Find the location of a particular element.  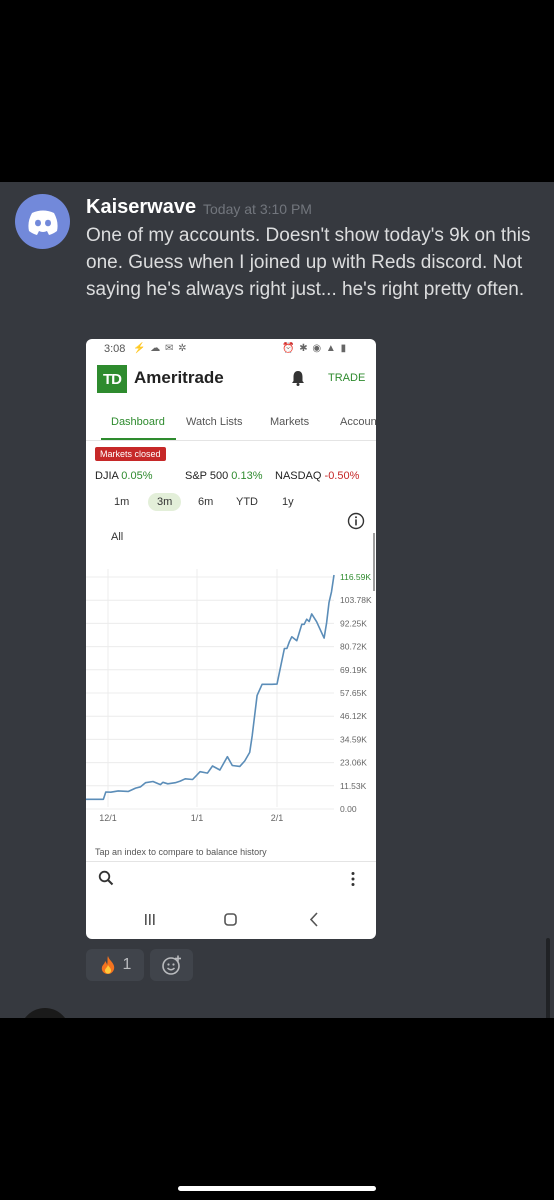

index-nasdaq: NASDAQ -0.50% is located at coordinates (317, 476).